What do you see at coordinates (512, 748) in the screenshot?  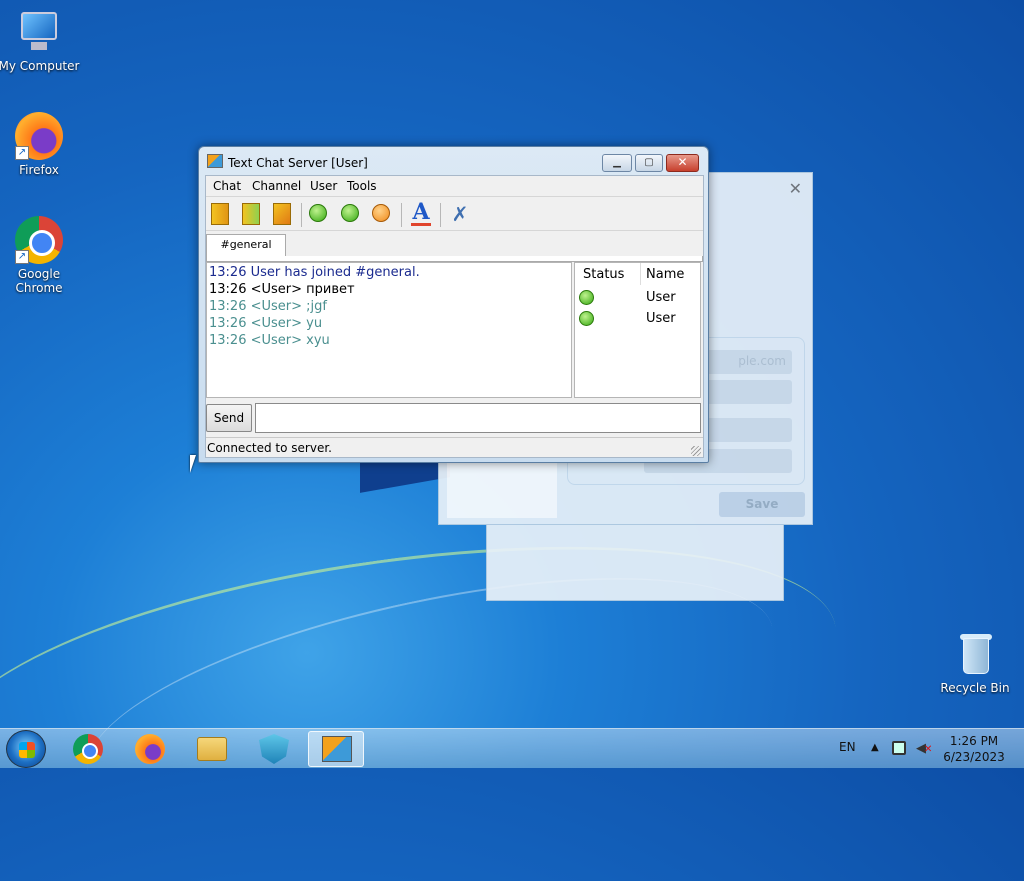 I see `taskbar: EN ▲ ◀ ✕ 1:26 PM 6/23/2023` at bounding box center [512, 748].